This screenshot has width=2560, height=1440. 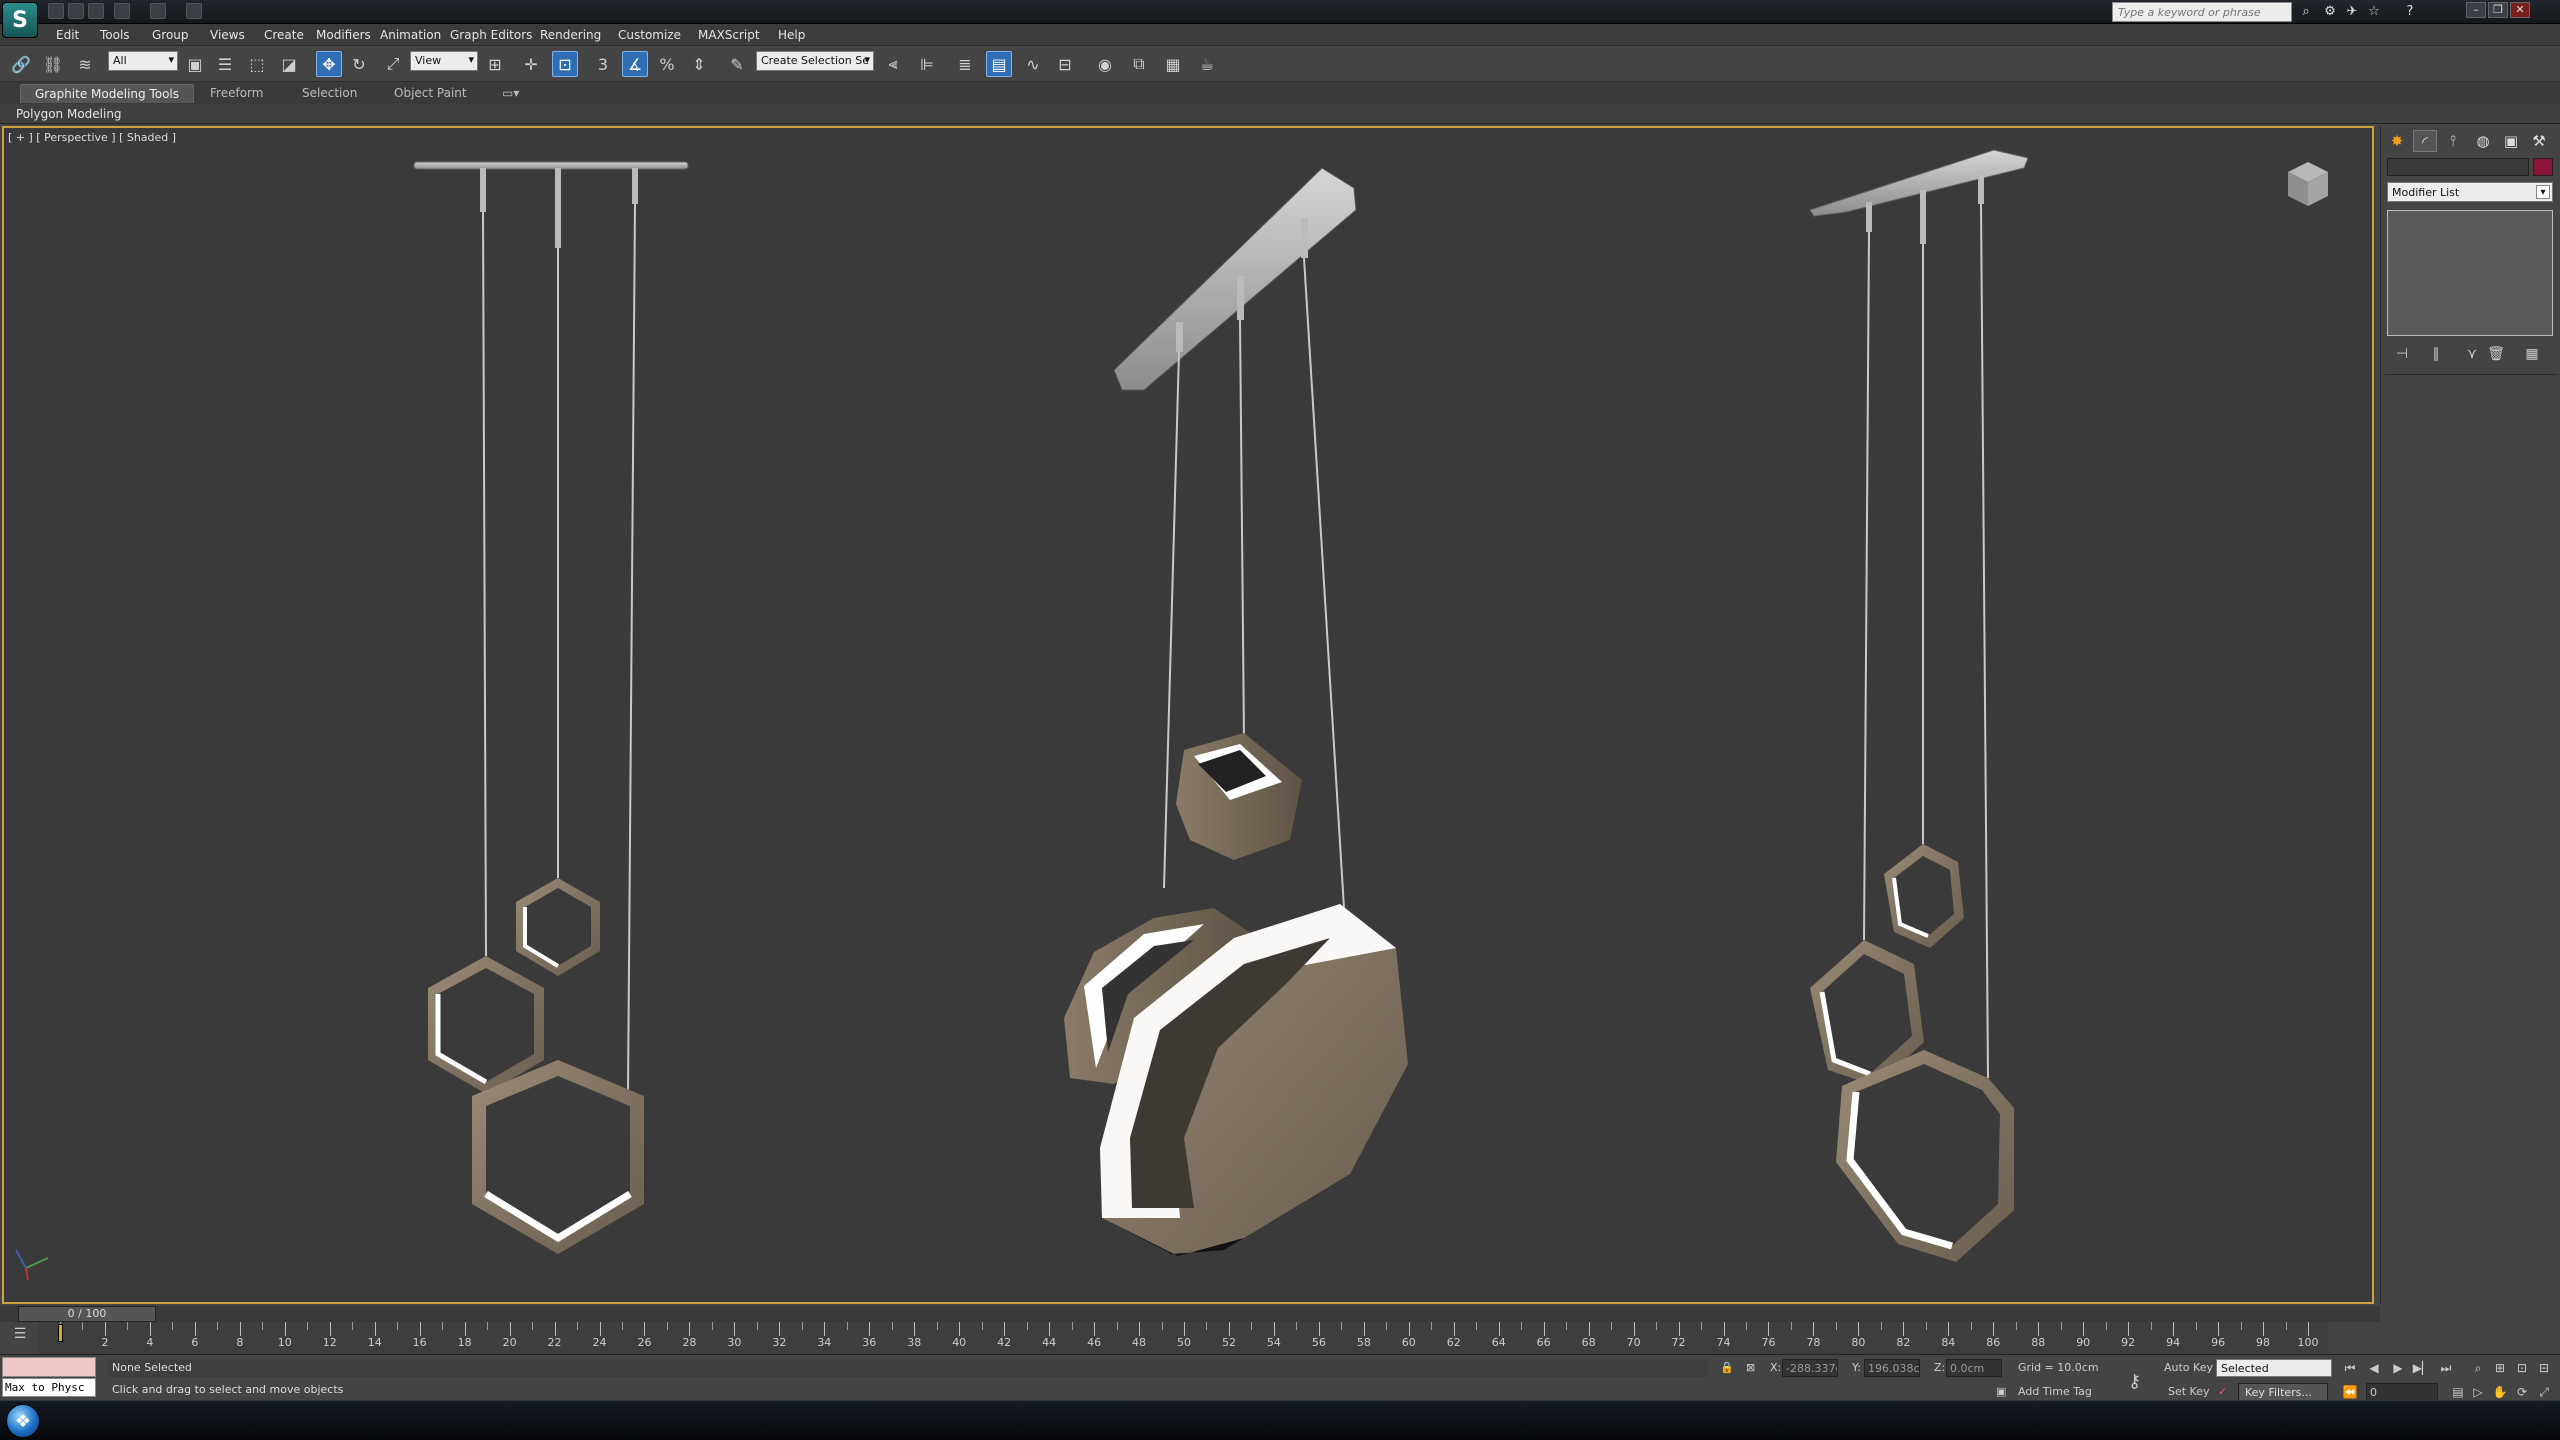 I want to click on playhead, so click(x=60, y=1333).